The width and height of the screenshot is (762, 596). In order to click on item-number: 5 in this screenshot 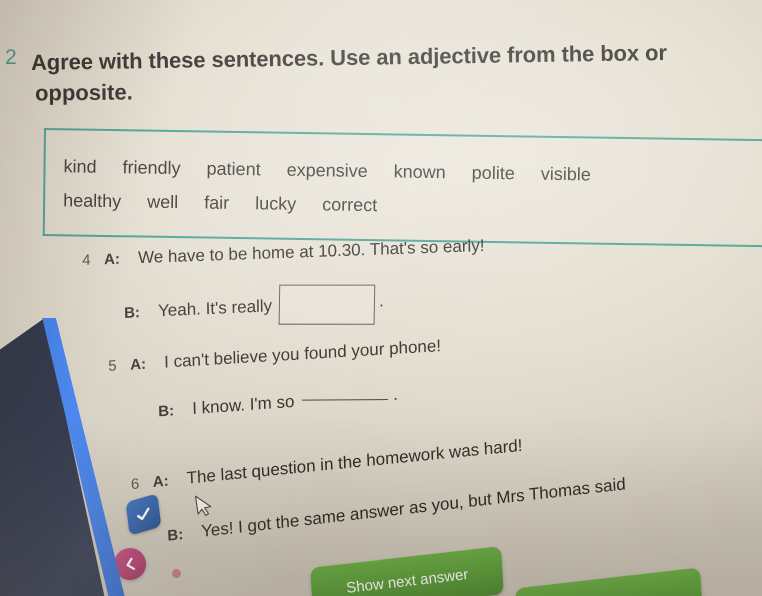, I will do `click(112, 366)`.